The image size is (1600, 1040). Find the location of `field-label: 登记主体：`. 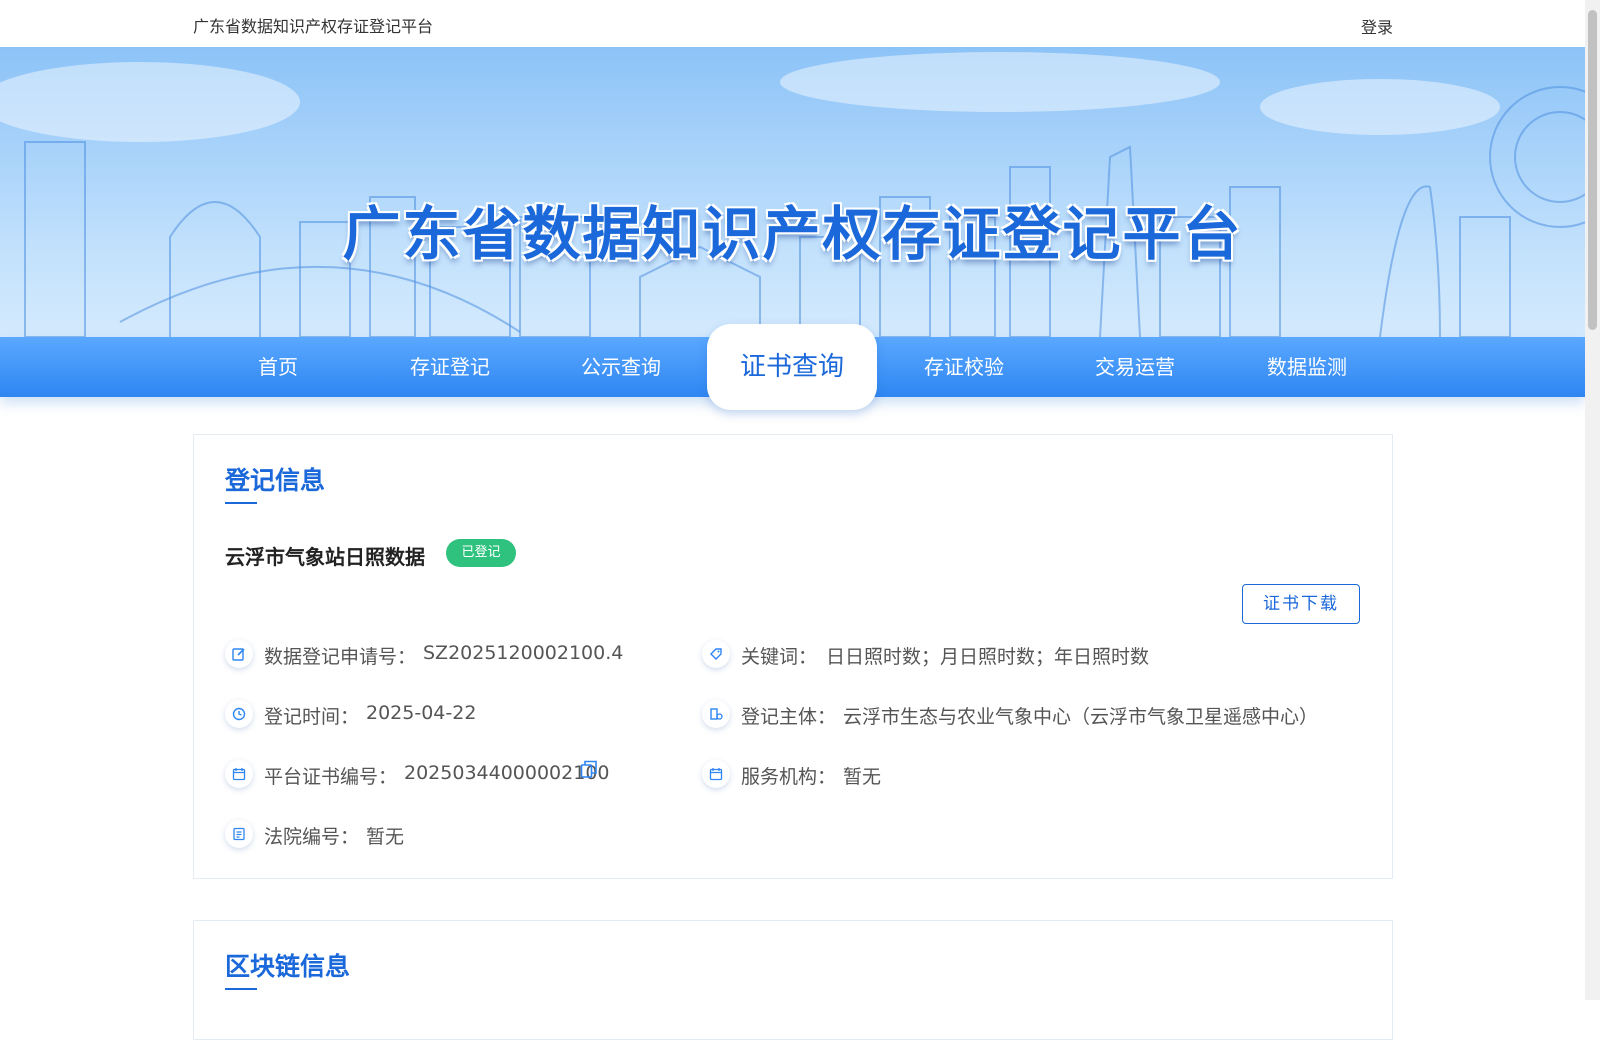

field-label: 登记主体： is located at coordinates (789, 717).